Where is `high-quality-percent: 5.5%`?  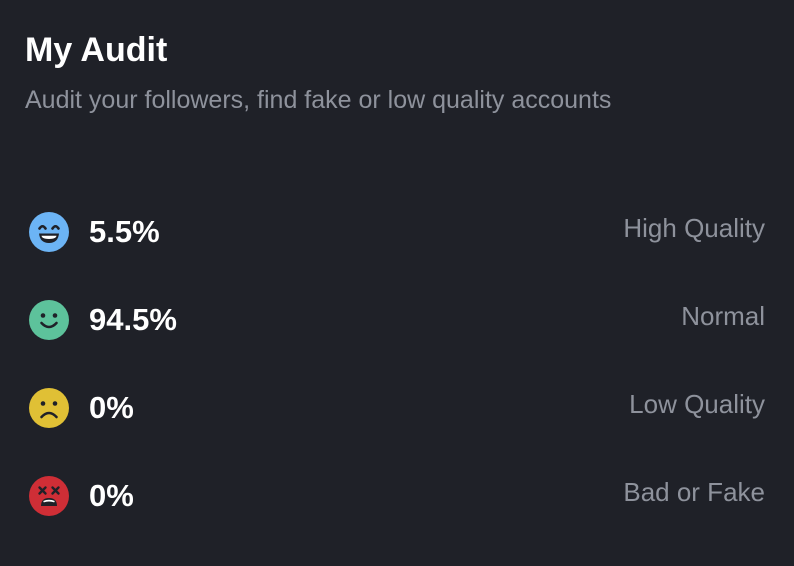 high-quality-percent: 5.5% is located at coordinates (124, 231).